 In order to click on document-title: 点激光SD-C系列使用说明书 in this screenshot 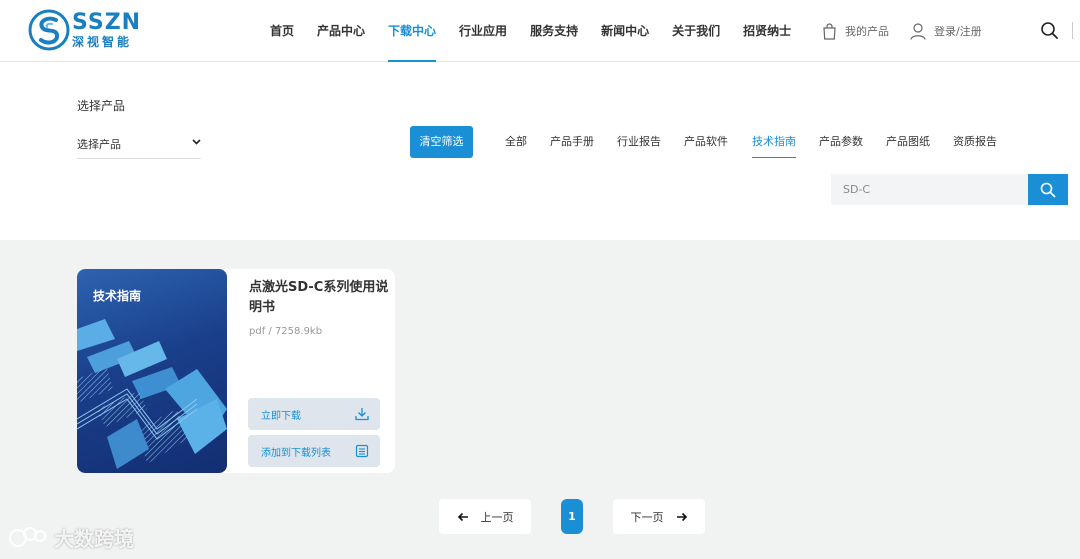, I will do `click(319, 298)`.